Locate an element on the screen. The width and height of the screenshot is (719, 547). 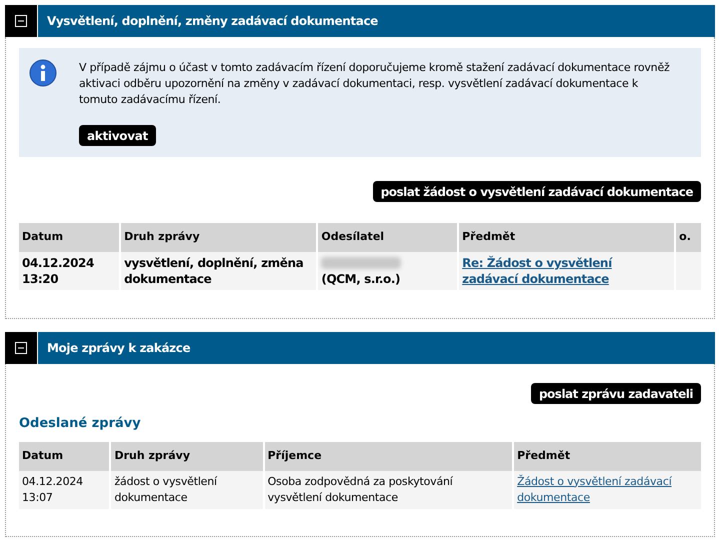
subheading: Odeslané zprávy is located at coordinates (80, 424).